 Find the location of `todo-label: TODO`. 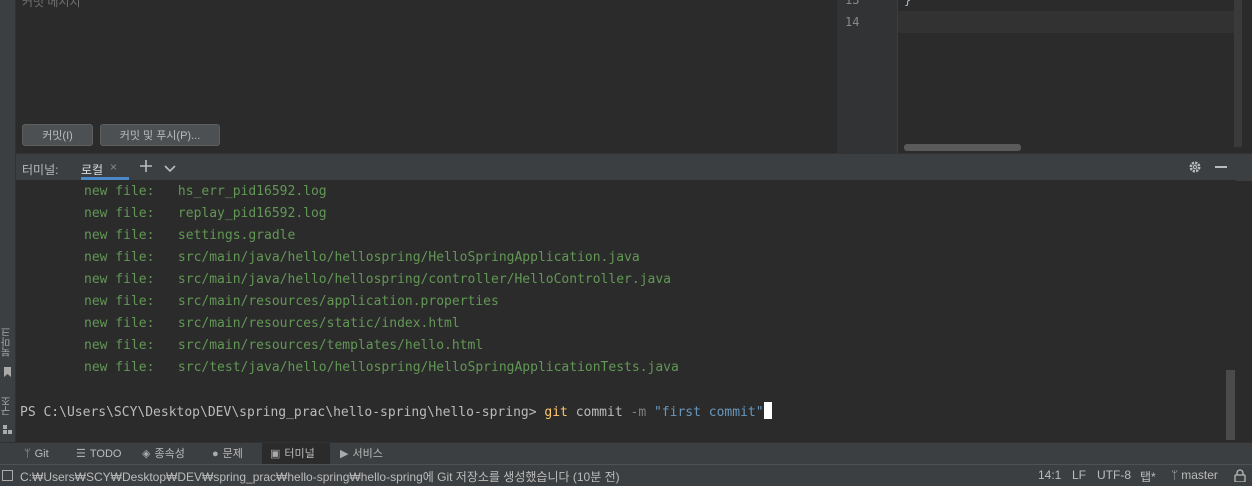

todo-label: TODO is located at coordinates (105, 454).